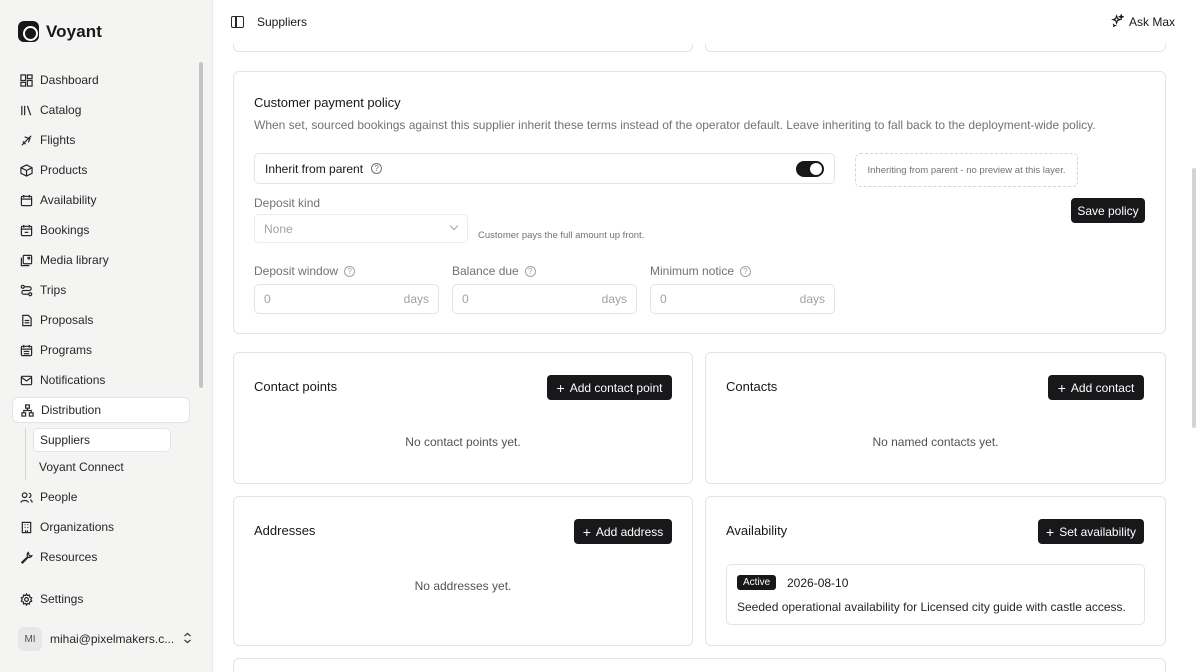  I want to click on sidebar-item-label: Dashboard, so click(69, 80).